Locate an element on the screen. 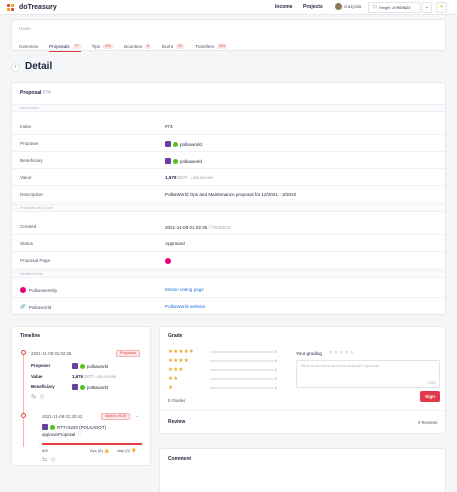 The height and width of the screenshot is (492, 457). row-key: Value is located at coordinates (26, 177).